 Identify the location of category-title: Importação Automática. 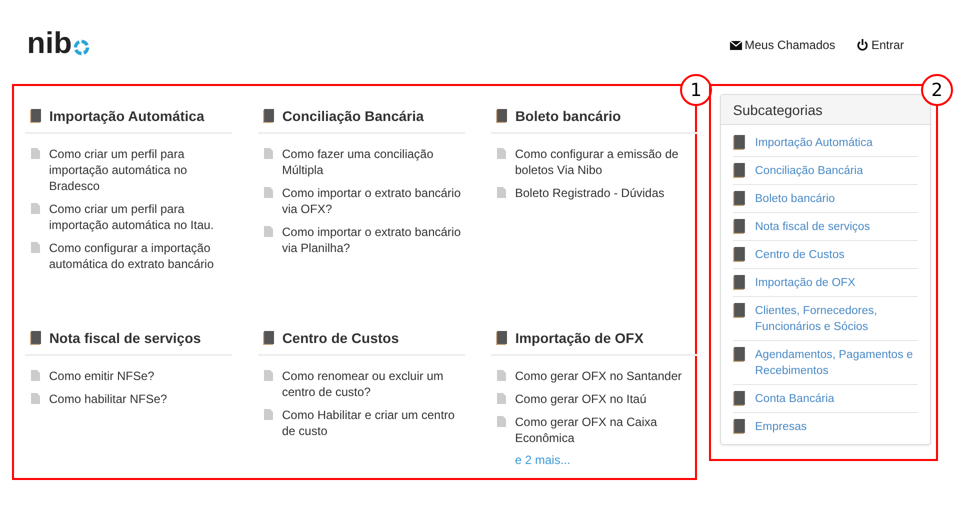
(126, 116).